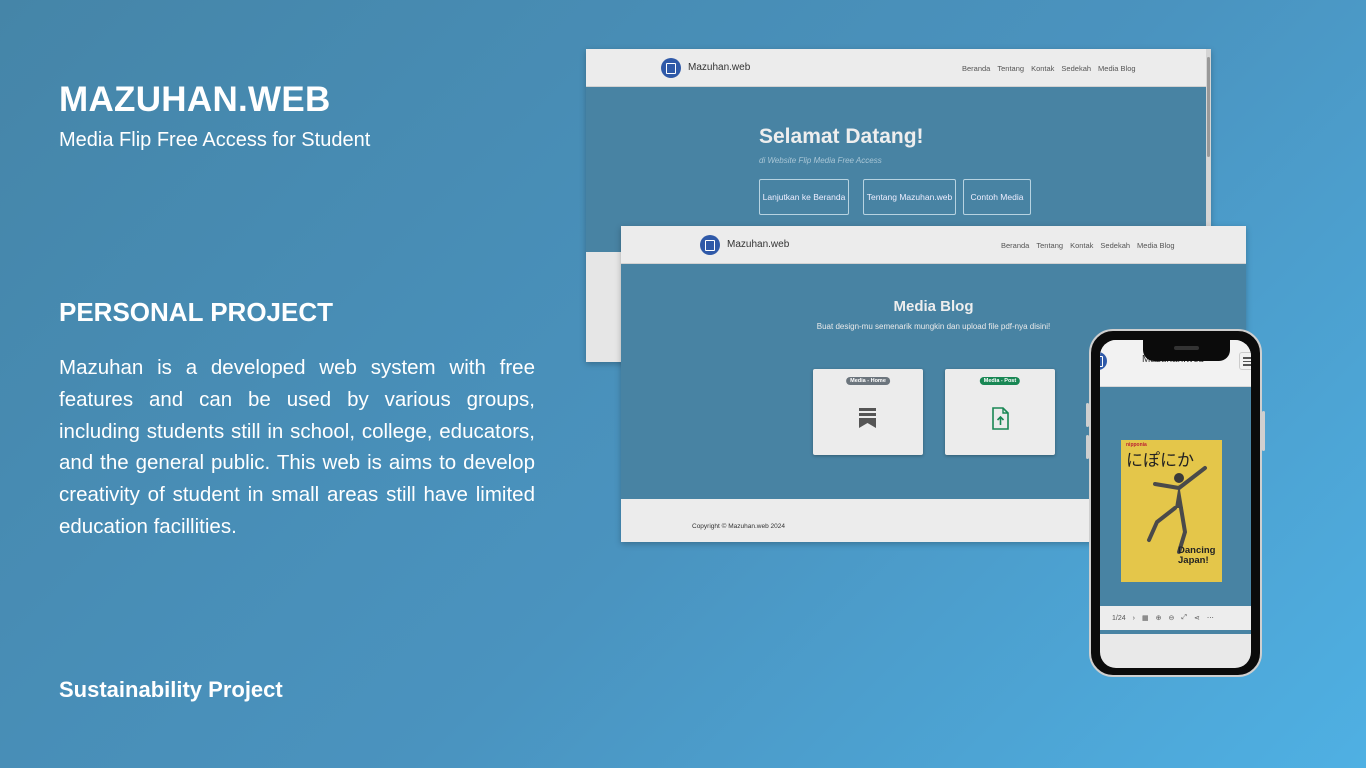  What do you see at coordinates (1184, 618) in the screenshot?
I see `fullscreen-icon: ⤢` at bounding box center [1184, 618].